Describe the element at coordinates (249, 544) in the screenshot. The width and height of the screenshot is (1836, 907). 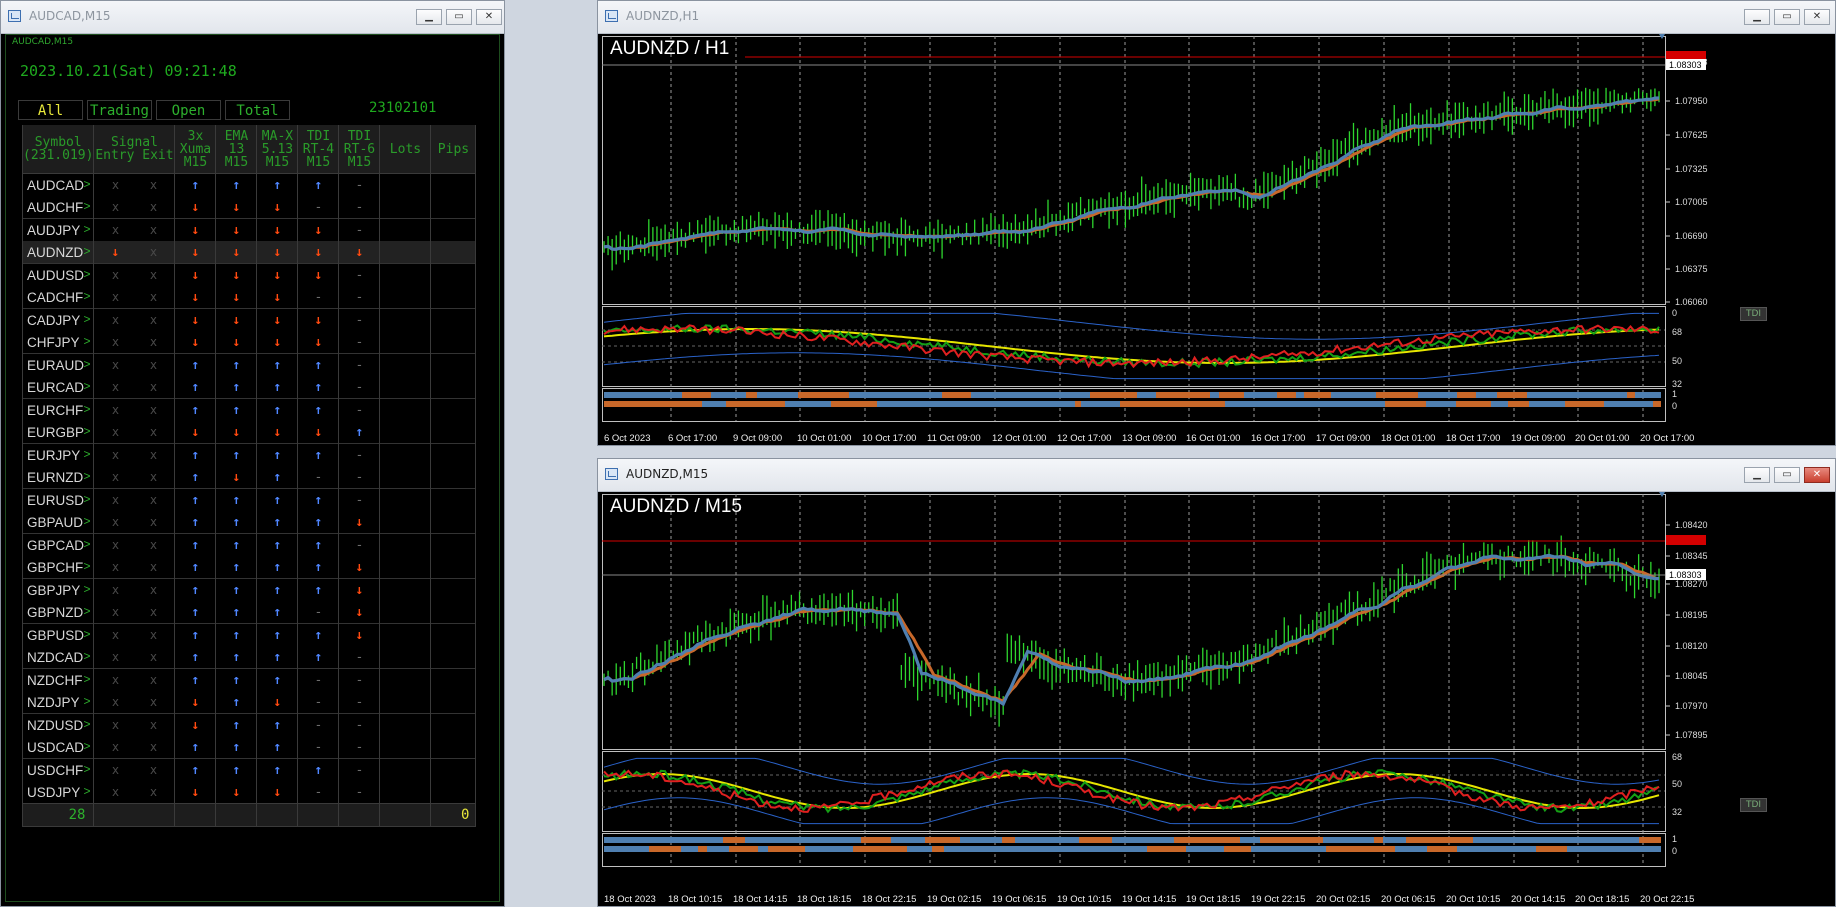
I see `table-row: GBPCAD > x x ↑ ↑ ↑ ↑ -` at that location.